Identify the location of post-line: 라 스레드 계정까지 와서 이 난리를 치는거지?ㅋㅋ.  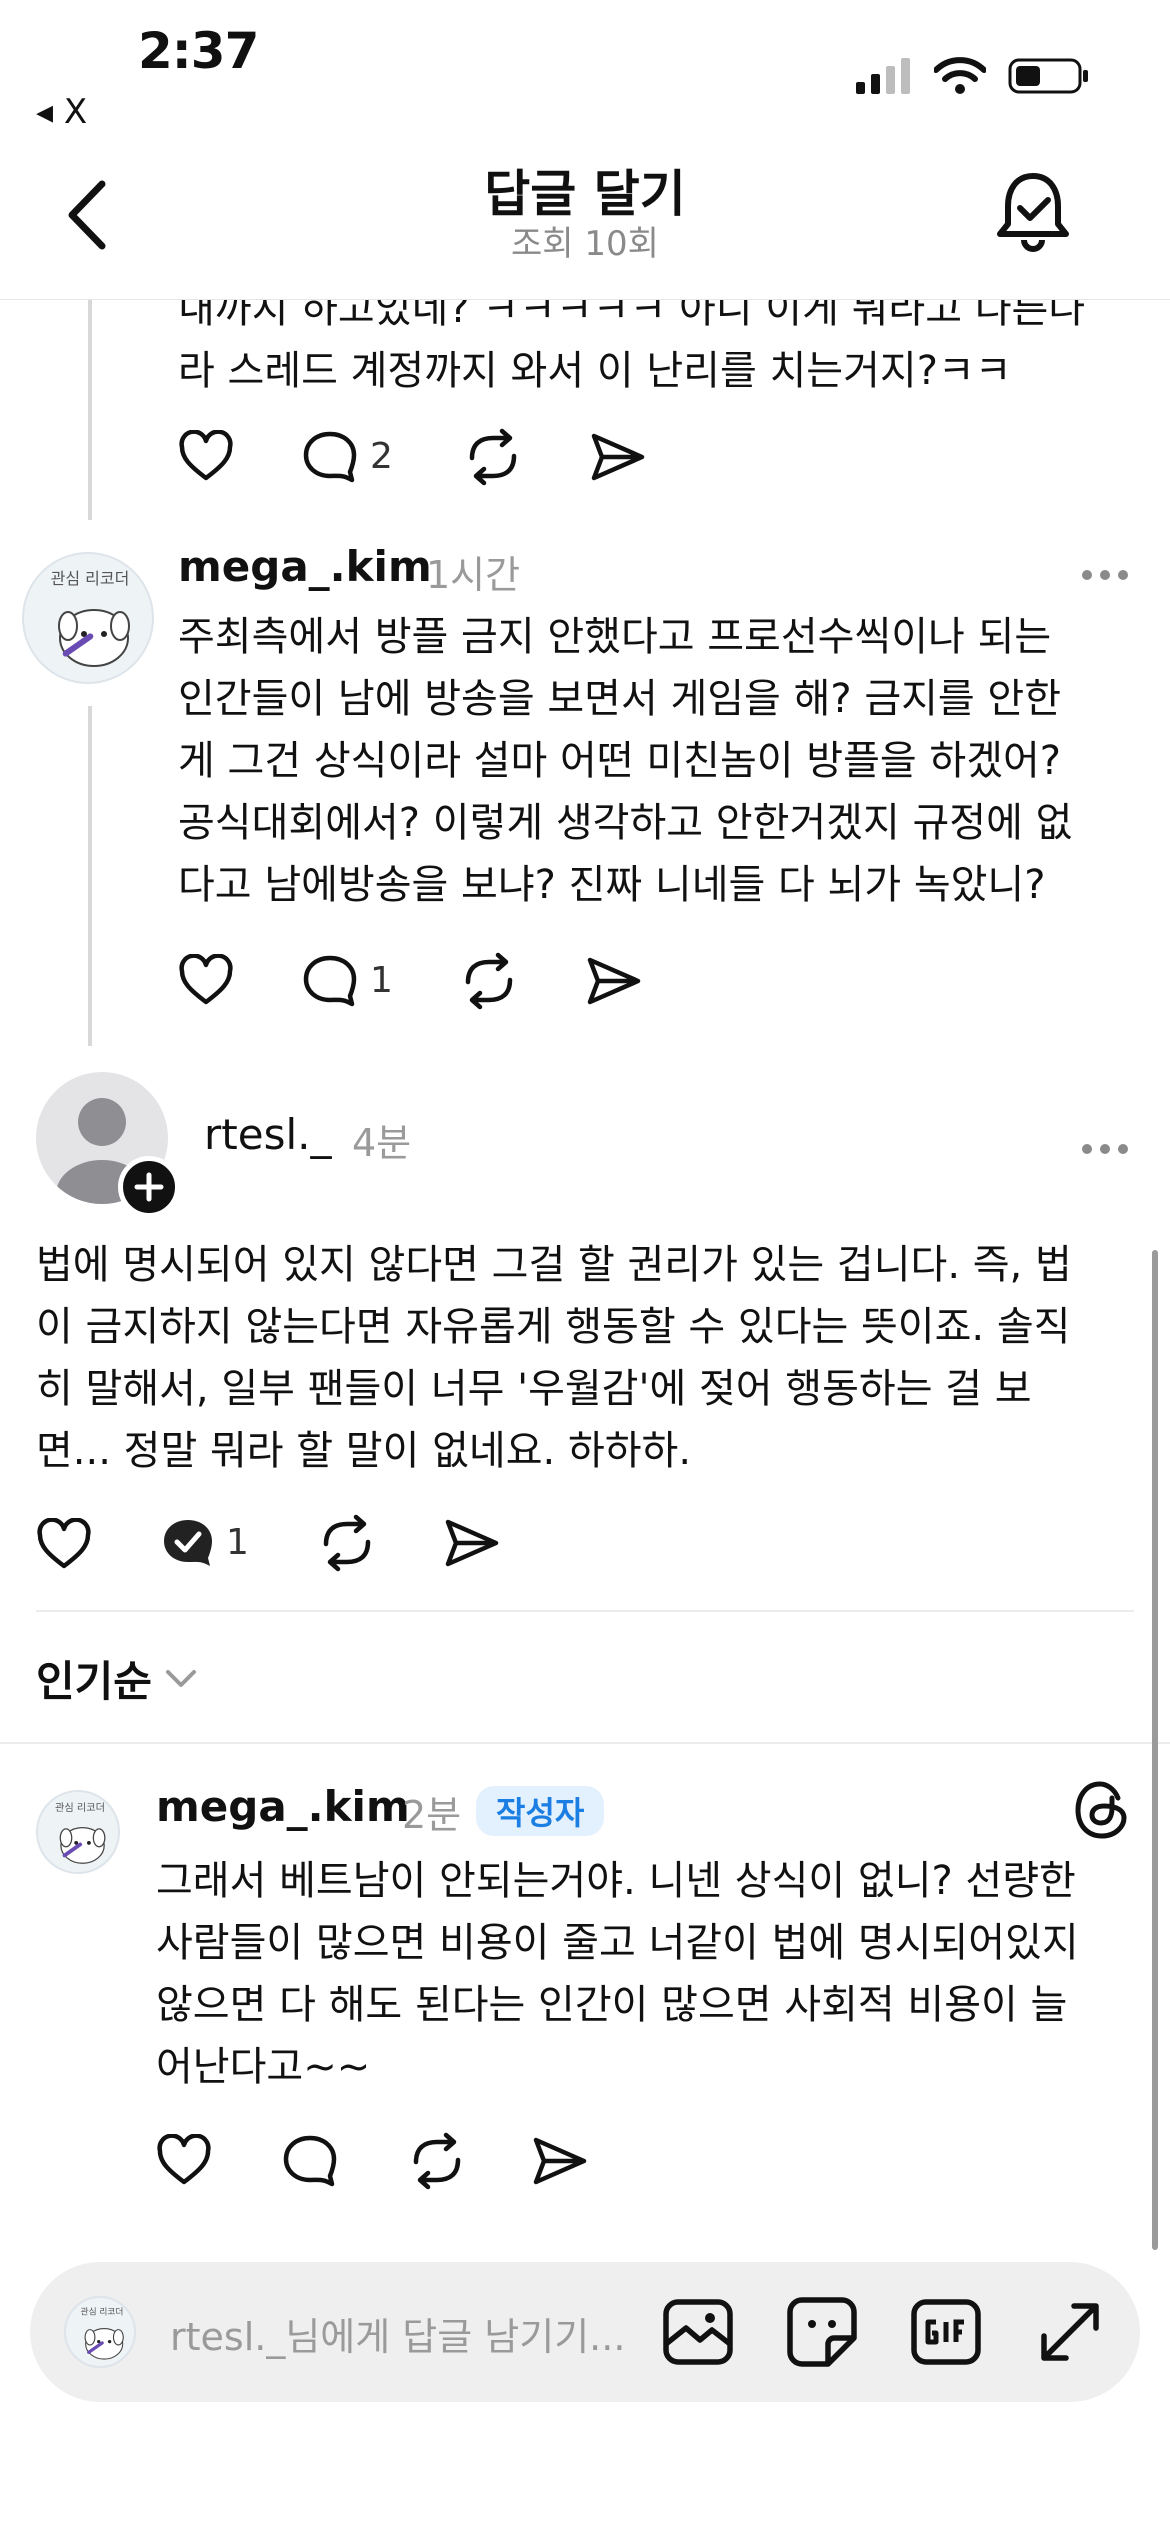
(595, 371).